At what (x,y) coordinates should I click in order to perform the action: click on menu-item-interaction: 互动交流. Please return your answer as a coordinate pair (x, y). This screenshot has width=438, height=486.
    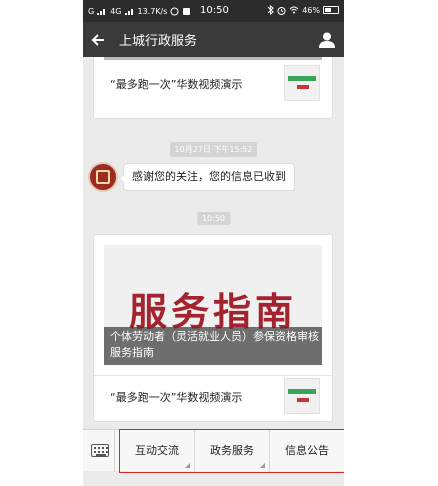
    Looking at the image, I should click on (157, 451).